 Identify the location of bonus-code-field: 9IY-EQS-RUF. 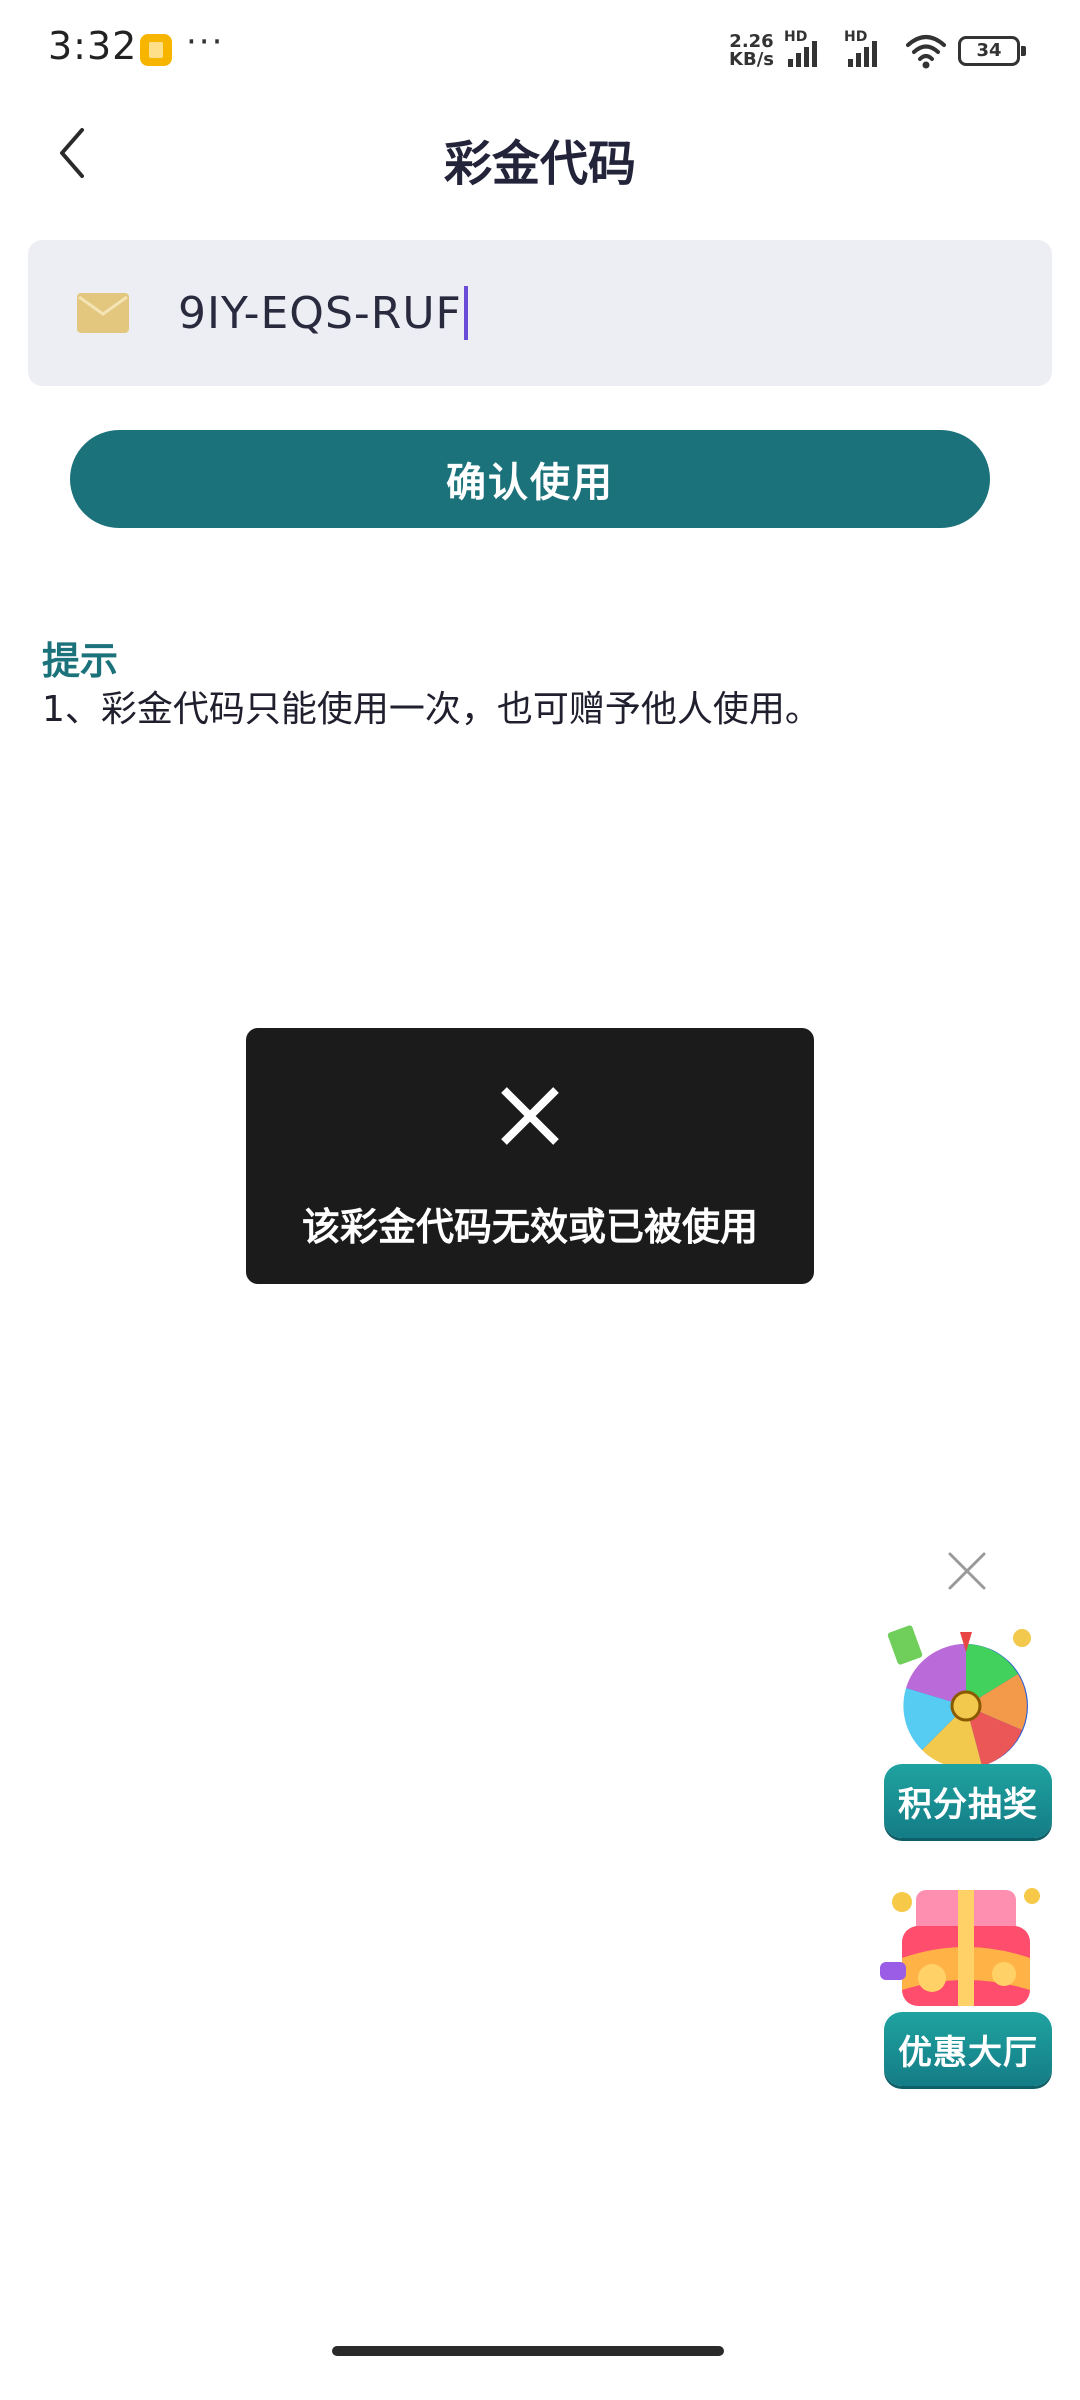
(540, 313).